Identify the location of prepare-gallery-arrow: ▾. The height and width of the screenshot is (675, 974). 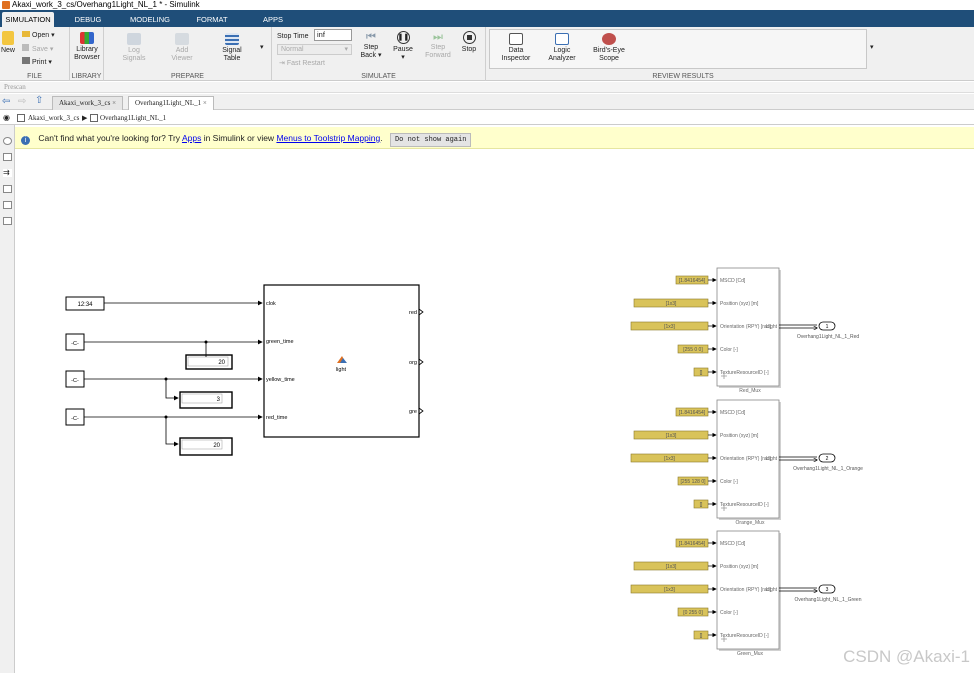
(262, 47).